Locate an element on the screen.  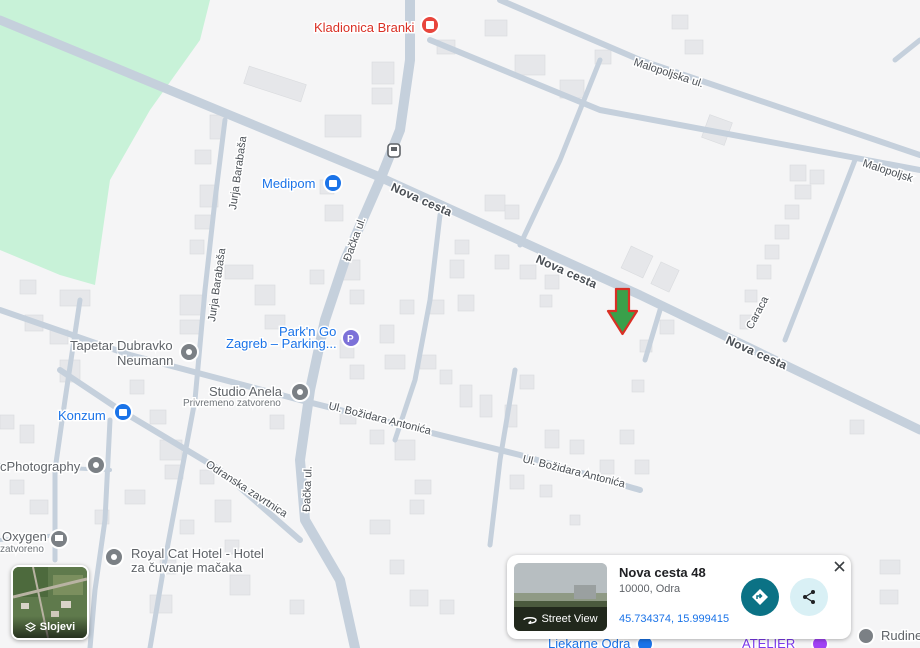
close-icon is located at coordinates (839, 566).